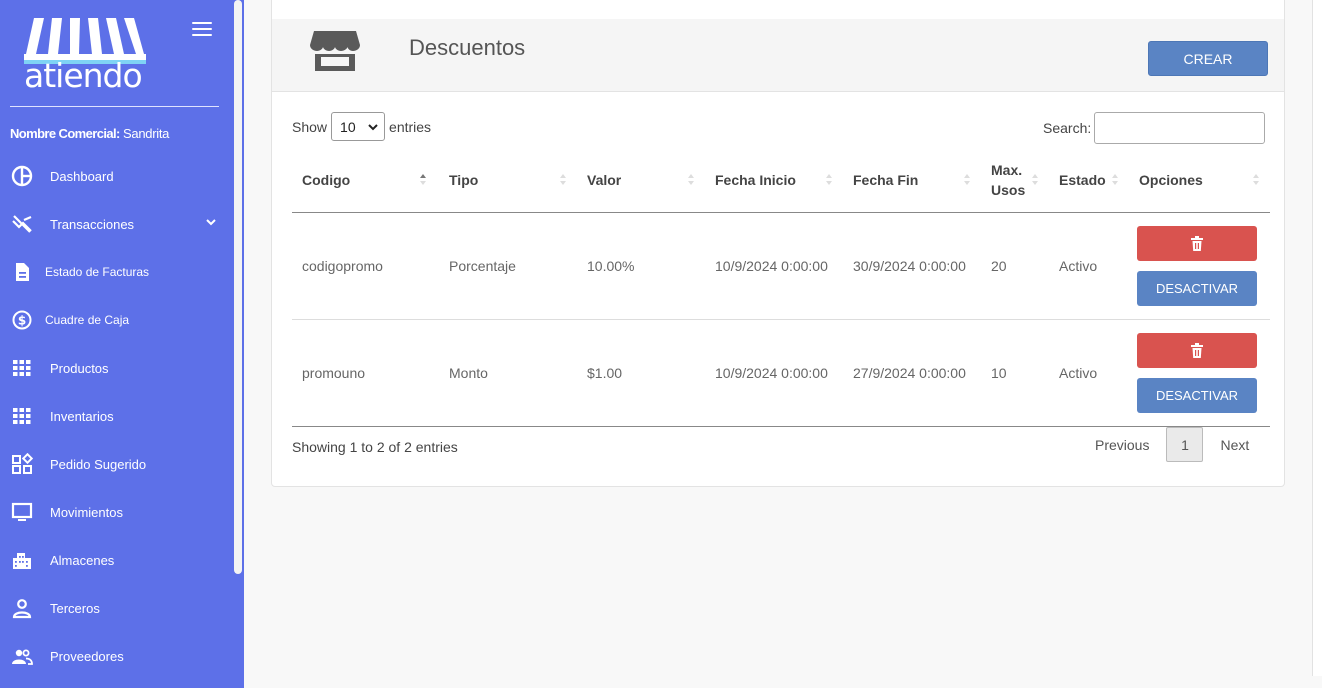 The image size is (1322, 688). I want to click on card-header: Descuentos CREAR, so click(778, 55).